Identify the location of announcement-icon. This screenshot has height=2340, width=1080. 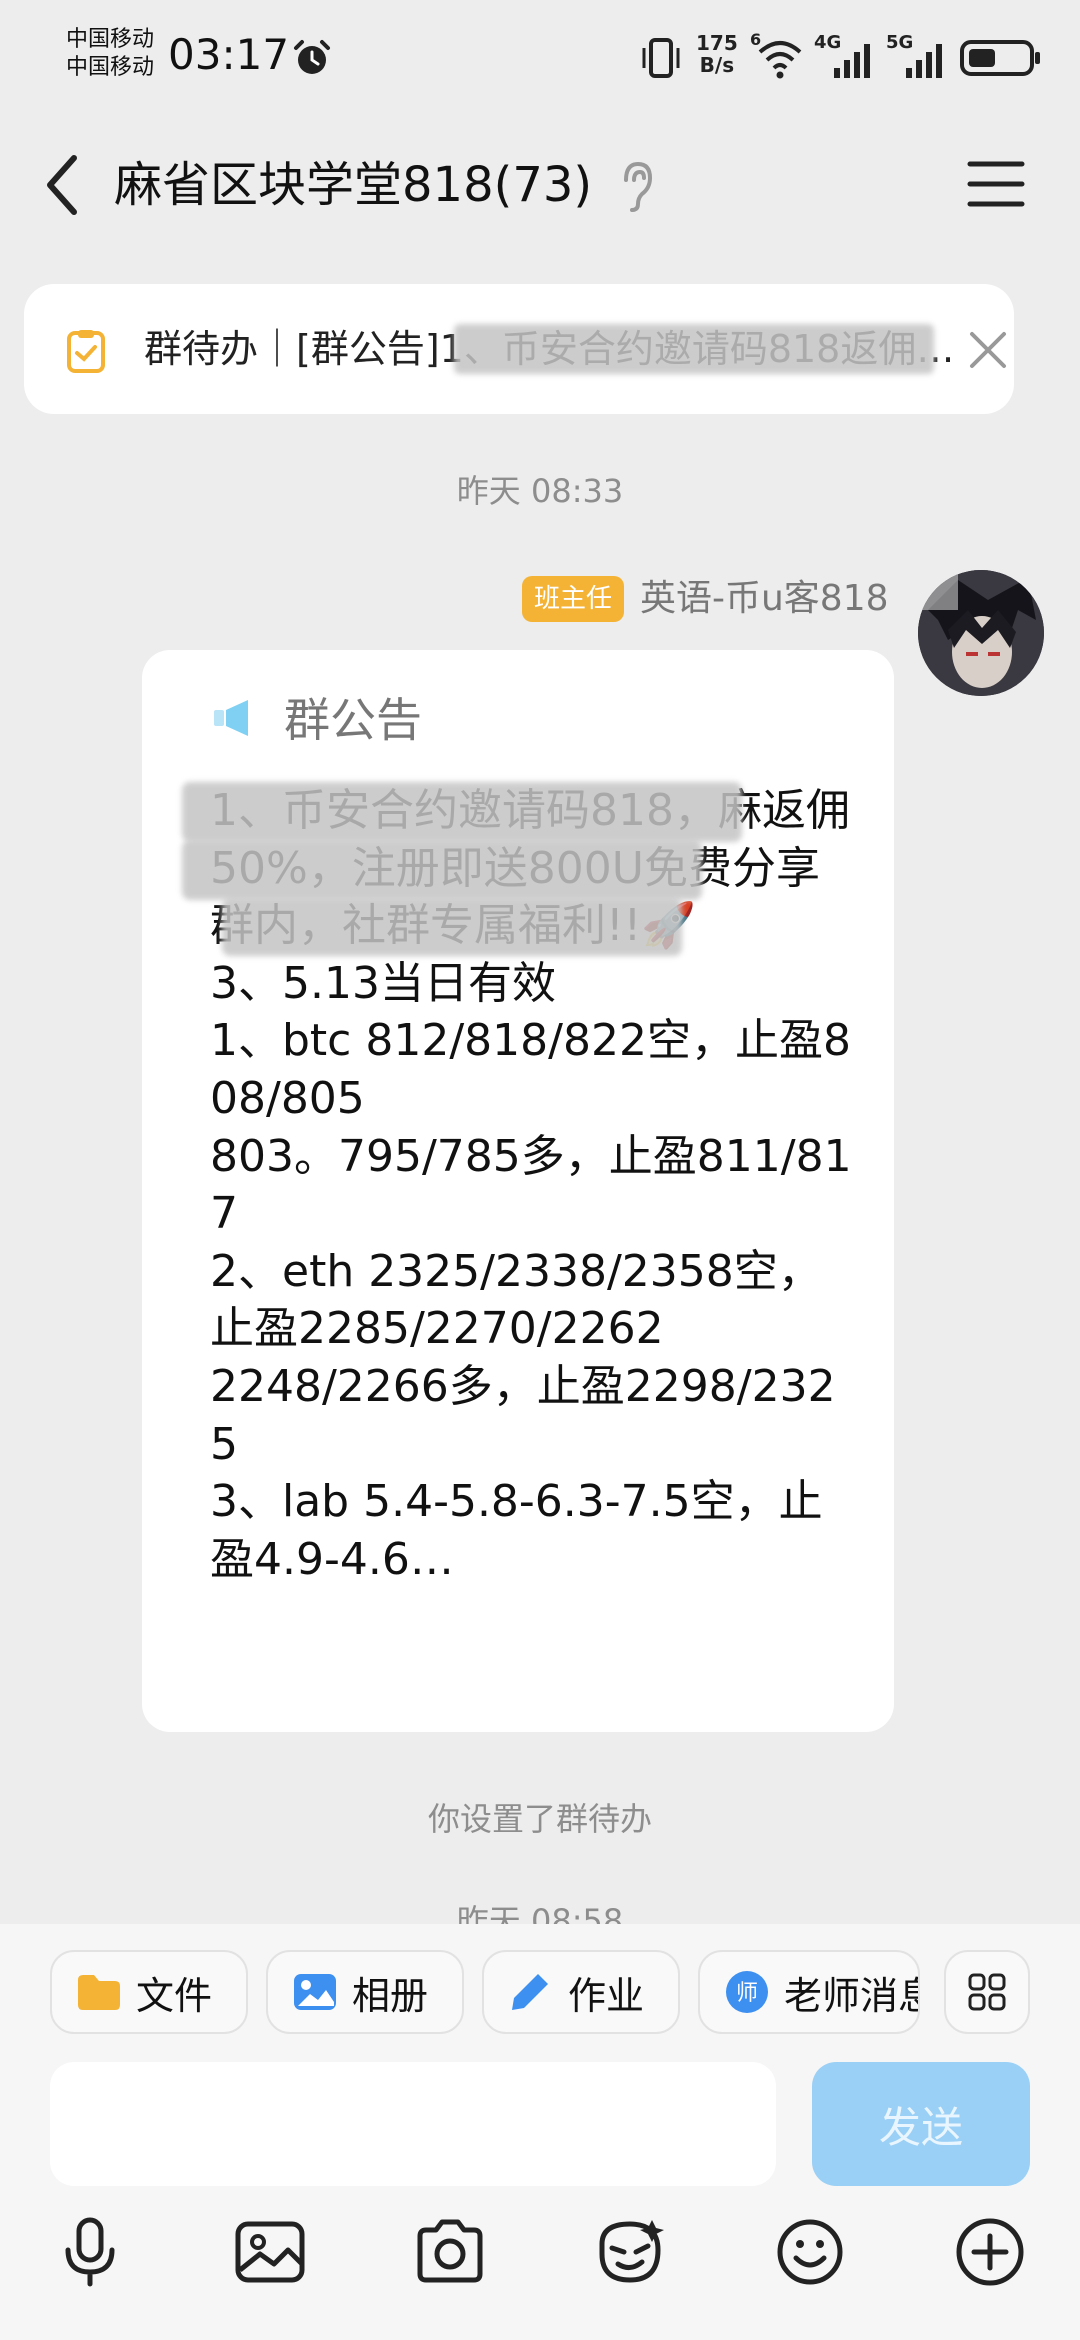
(231, 718).